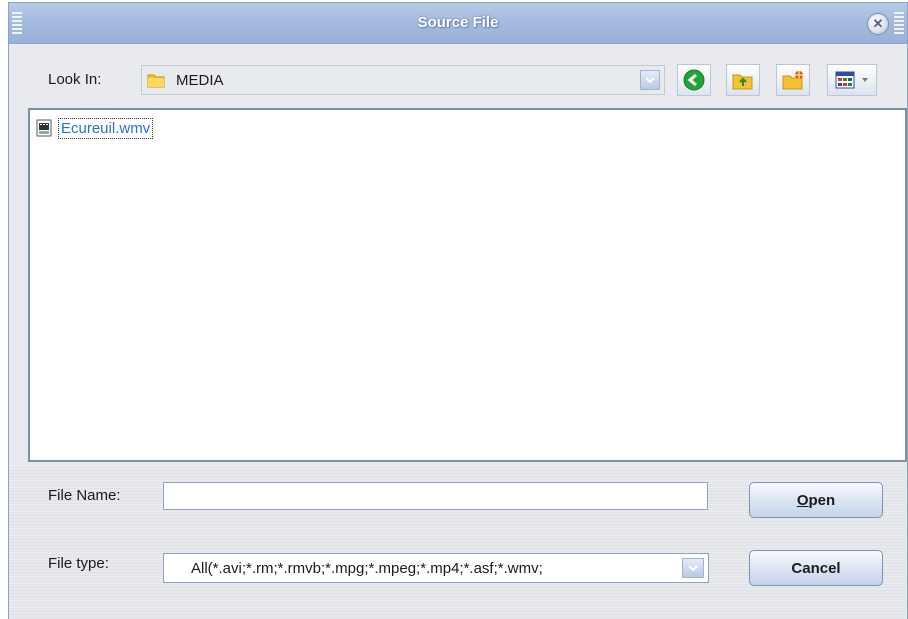 The height and width of the screenshot is (619, 908). I want to click on new-folder-button, so click(793, 80).